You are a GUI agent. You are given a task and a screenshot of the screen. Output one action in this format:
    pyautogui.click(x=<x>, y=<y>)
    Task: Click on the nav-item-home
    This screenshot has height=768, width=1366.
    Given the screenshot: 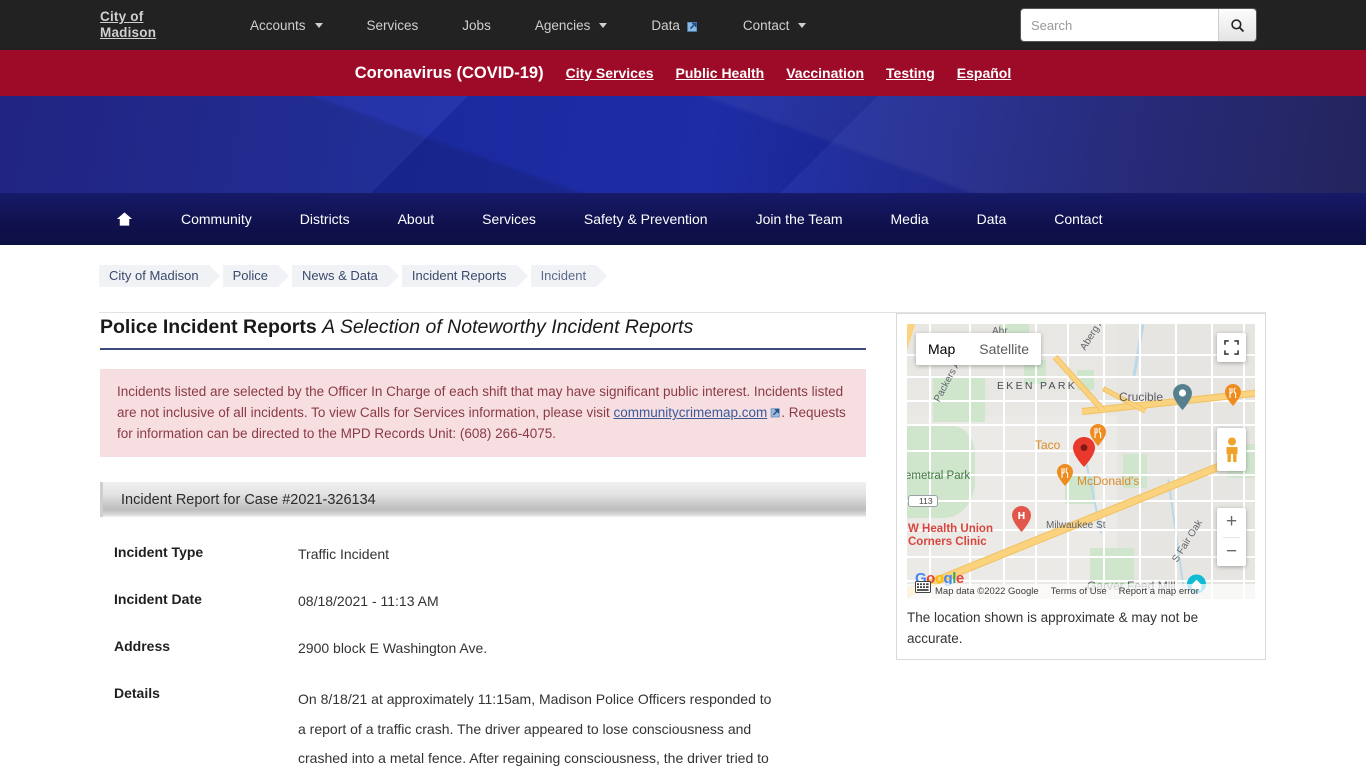 What is the action you would take?
    pyautogui.click(x=128, y=219)
    